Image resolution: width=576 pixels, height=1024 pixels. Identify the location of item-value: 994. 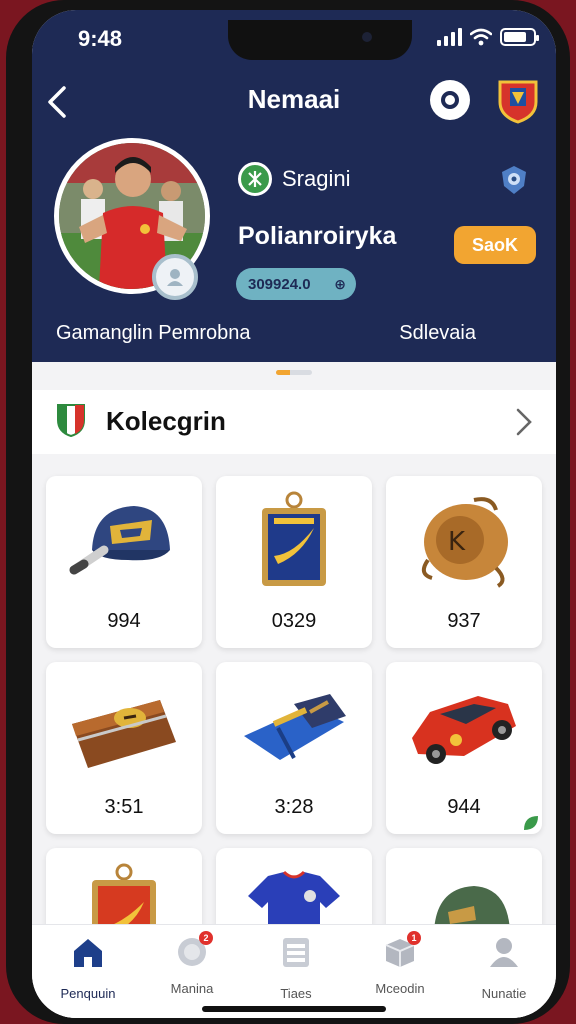
(124, 621).